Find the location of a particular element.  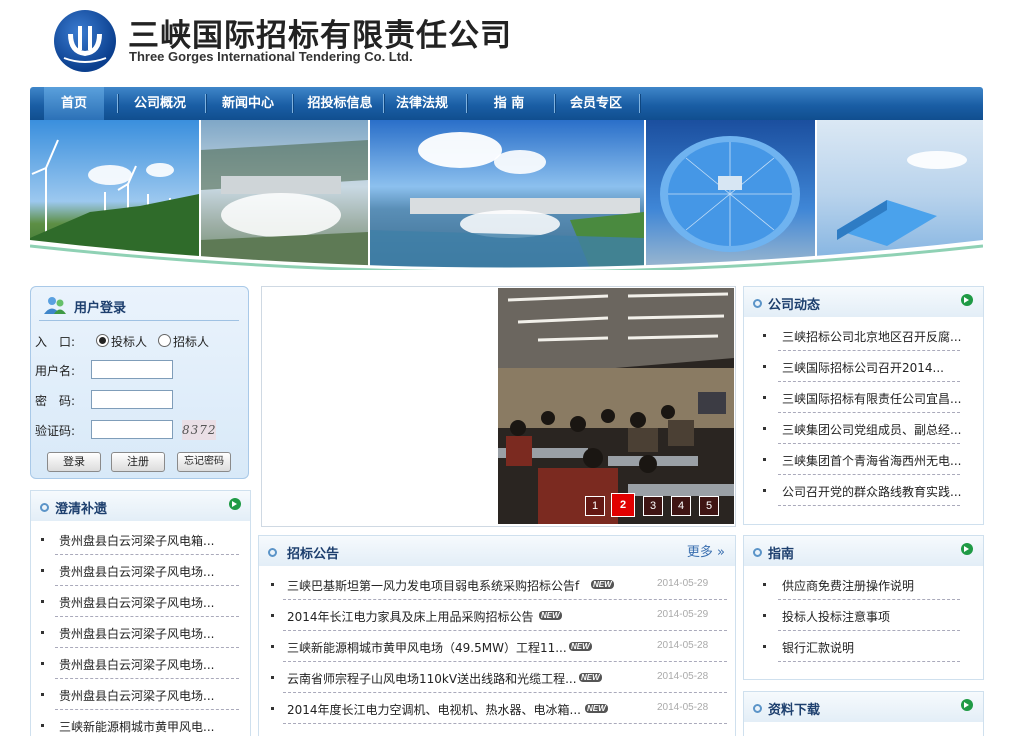

nav-home: 首页 is located at coordinates (74, 103).